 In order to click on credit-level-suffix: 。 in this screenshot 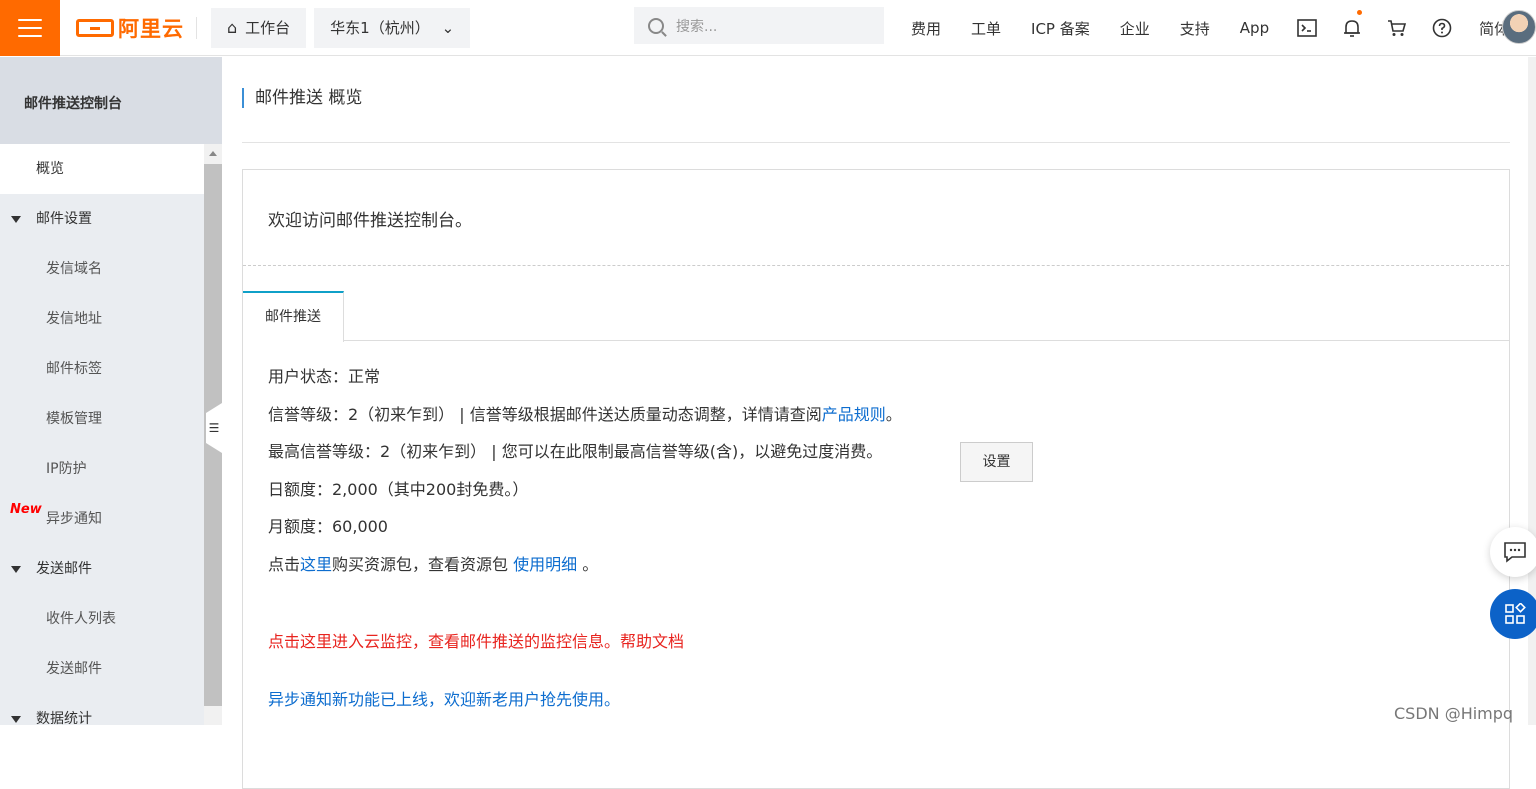, I will do `click(893, 414)`.